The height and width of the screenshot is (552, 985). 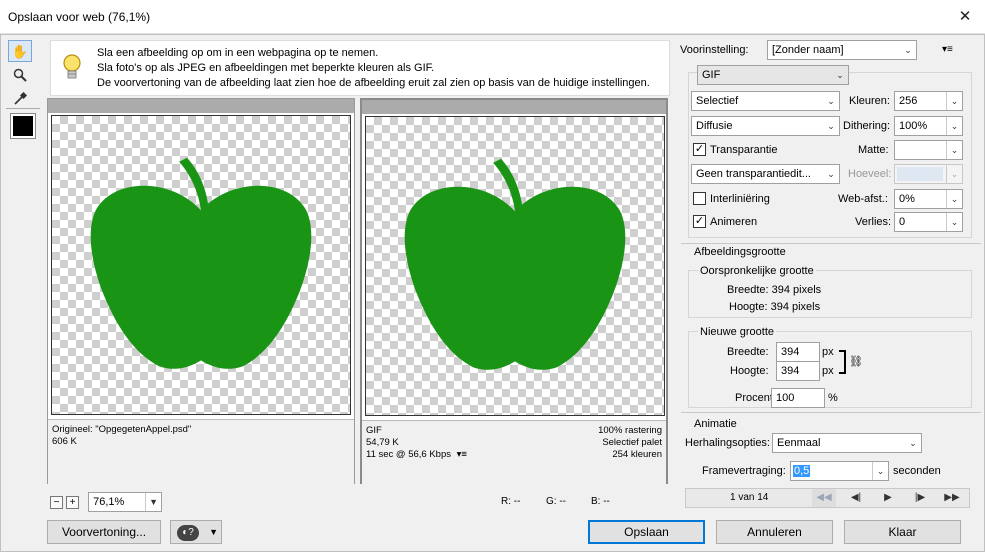 I want to click on zoom-level-value: 76,1%, so click(x=109, y=502).